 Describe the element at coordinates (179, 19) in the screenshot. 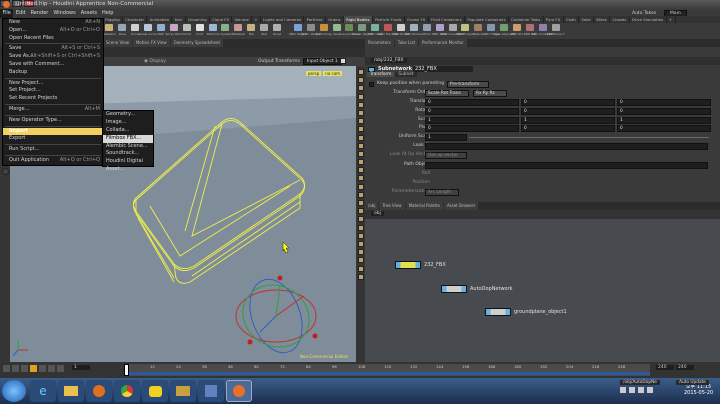

I see `shelf-tab-hair: Hair` at that location.